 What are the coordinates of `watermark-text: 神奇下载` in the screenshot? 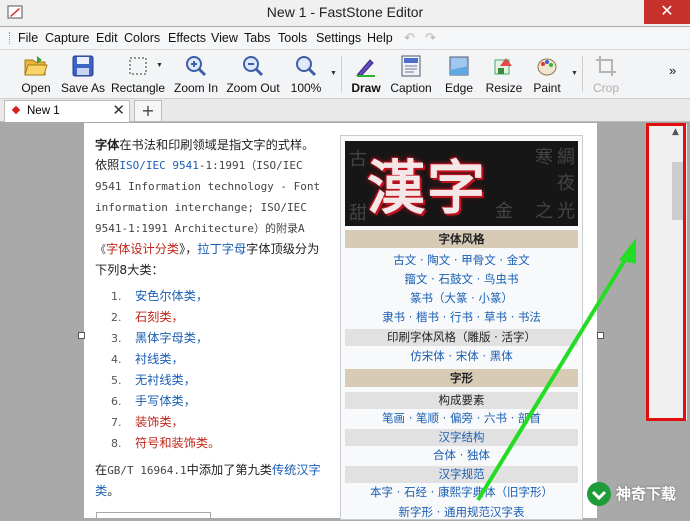 It's located at (646, 494).